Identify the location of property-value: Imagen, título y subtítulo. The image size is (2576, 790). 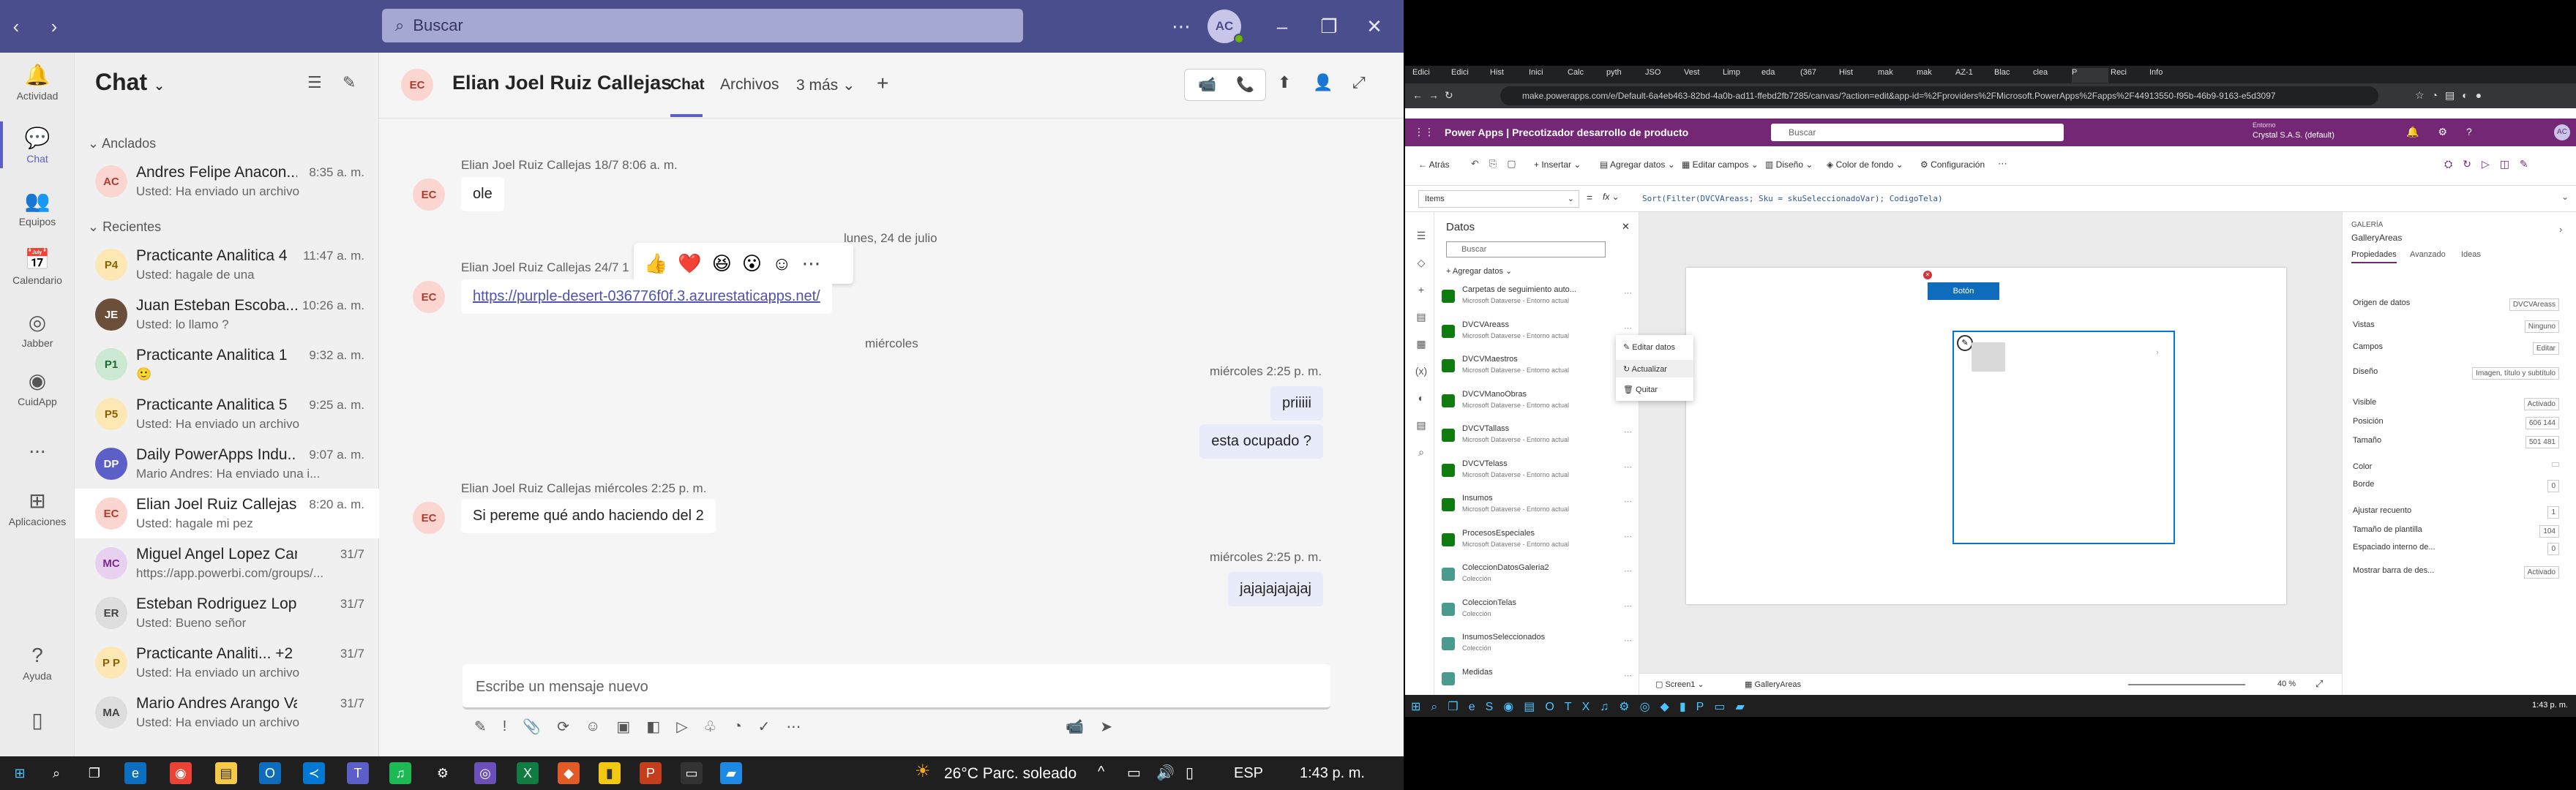
(2515, 373).